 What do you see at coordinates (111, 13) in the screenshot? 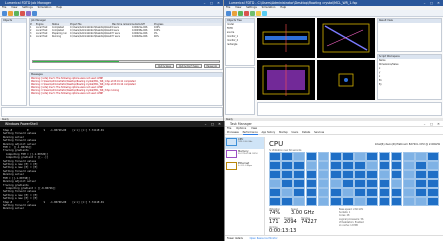
I see `toolbar` at bounding box center [111, 13].